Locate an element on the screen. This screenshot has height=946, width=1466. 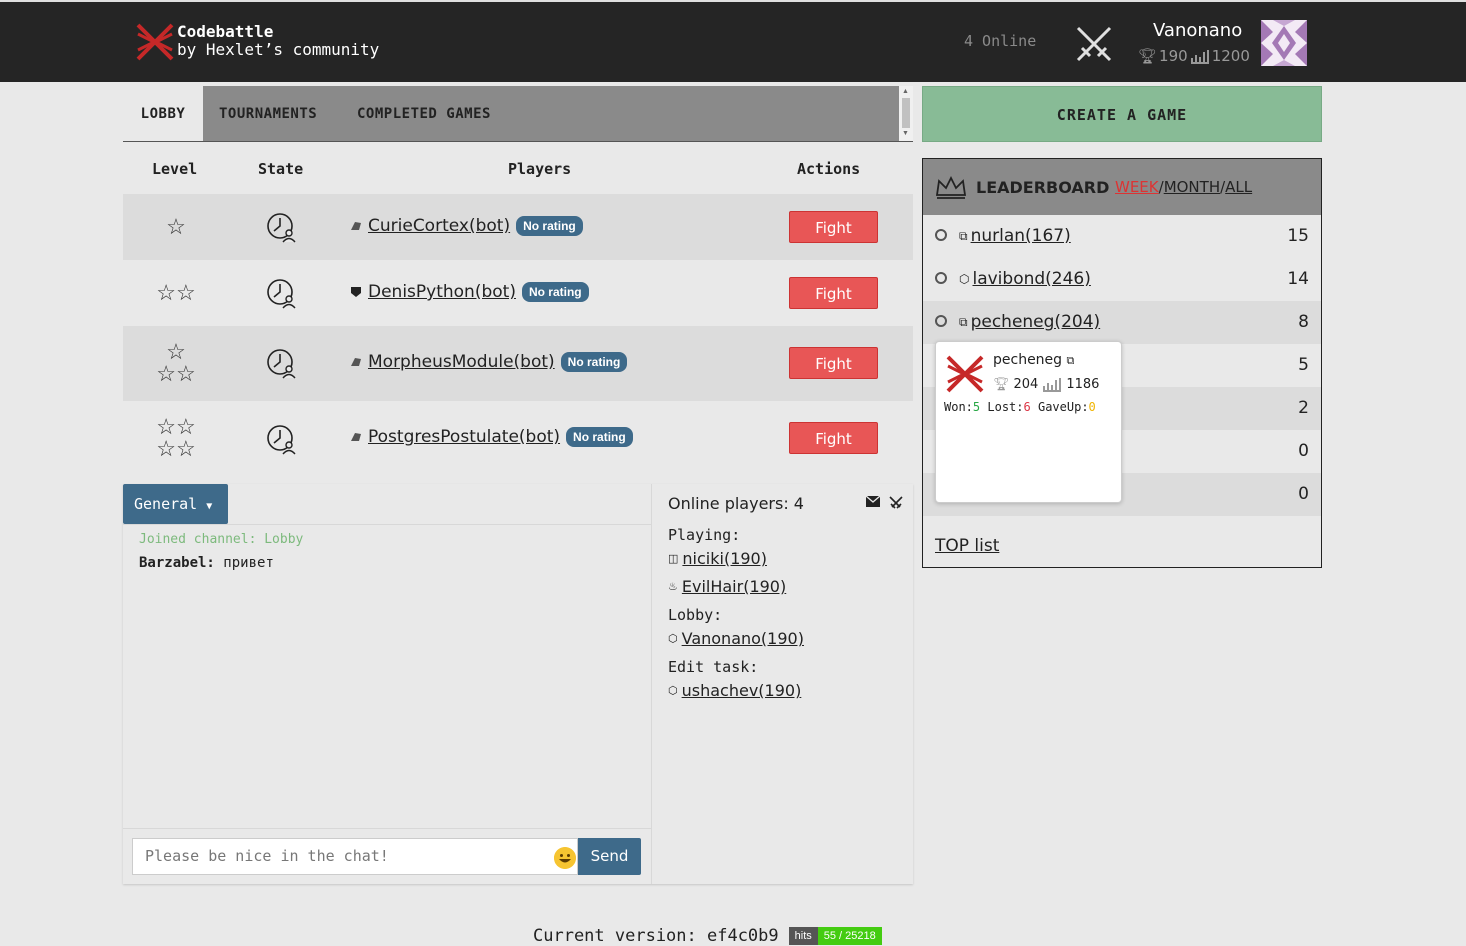
filter-month: MONTH is located at coordinates (1192, 187).